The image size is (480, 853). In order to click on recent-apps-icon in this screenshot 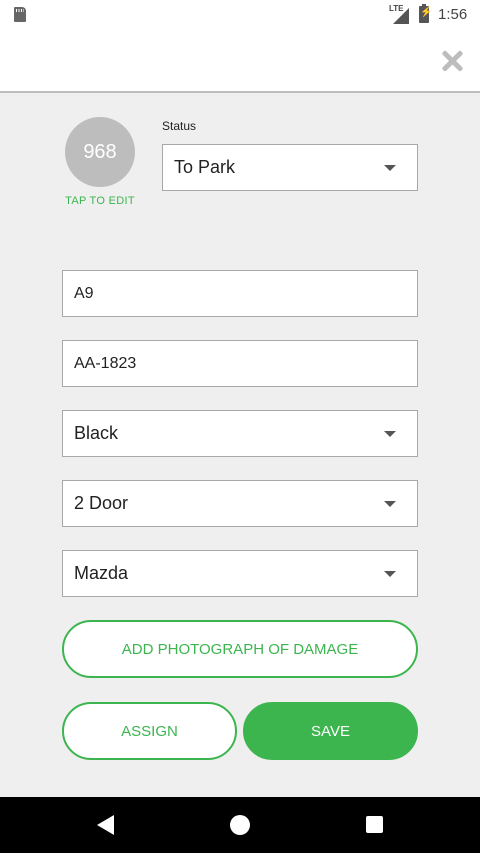, I will do `click(374, 824)`.